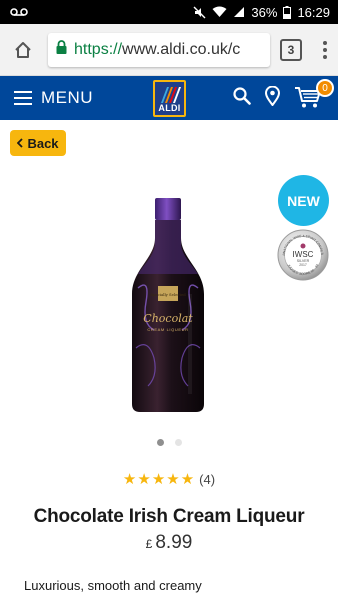  I want to click on back-button: Back, so click(38, 143).